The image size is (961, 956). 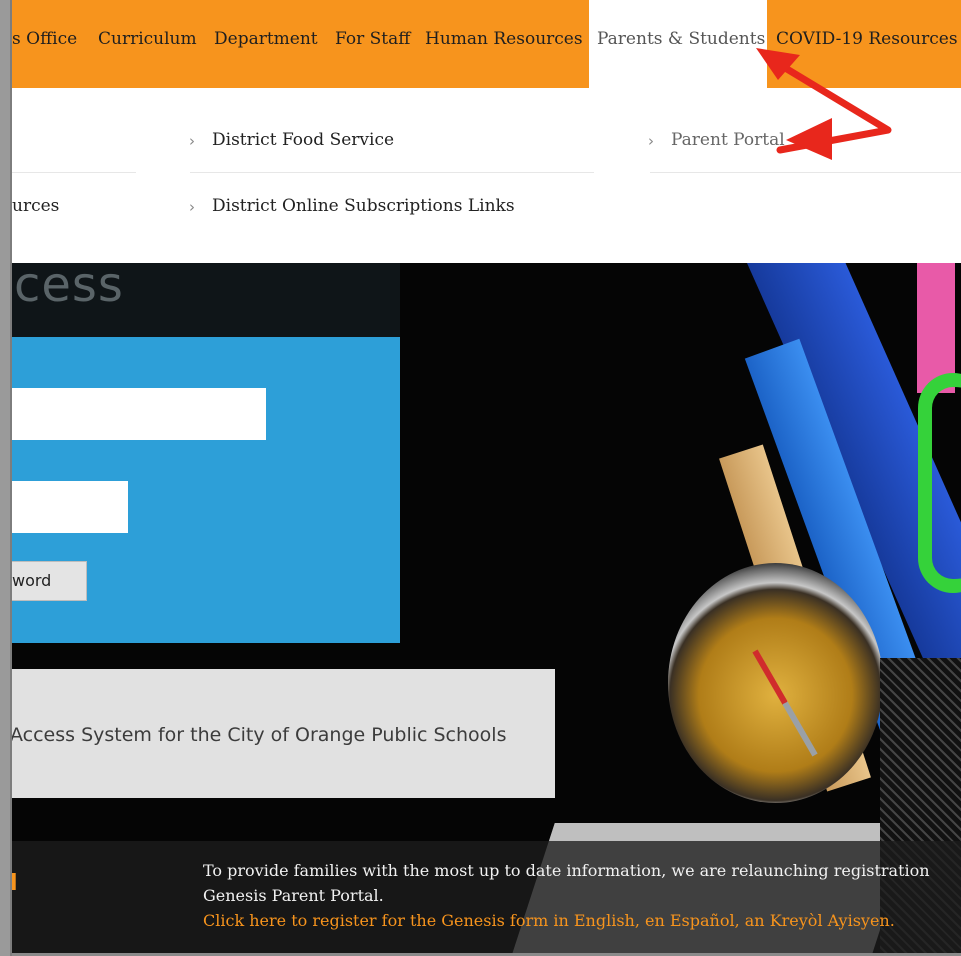 I want to click on nav-item-curriculum: Curriculum, so click(x=147, y=39).